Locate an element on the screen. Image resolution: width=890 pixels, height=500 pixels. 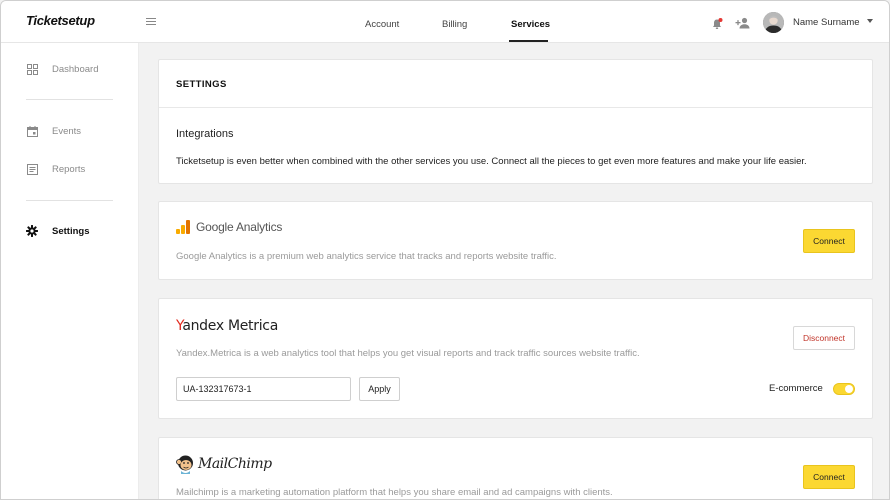
ecommerce-label: E-commerce is located at coordinates (796, 388).